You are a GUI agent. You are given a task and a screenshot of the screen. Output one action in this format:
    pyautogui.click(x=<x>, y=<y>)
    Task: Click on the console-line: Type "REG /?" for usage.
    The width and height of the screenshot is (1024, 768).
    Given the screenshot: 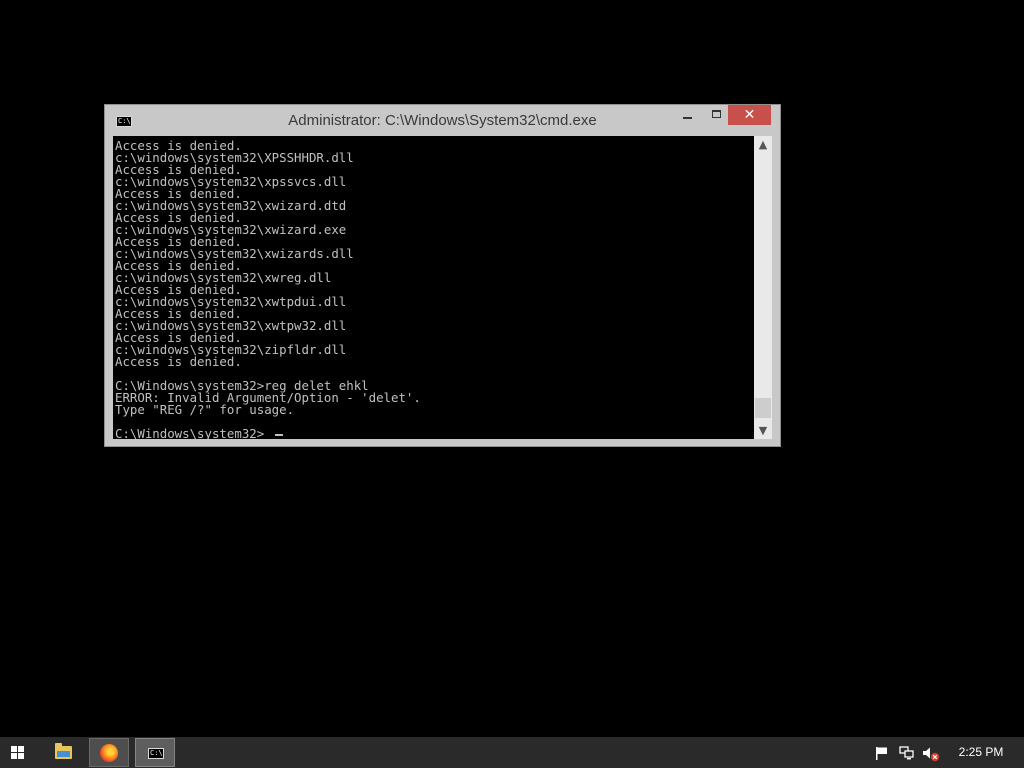 What is the action you would take?
    pyautogui.click(x=205, y=409)
    